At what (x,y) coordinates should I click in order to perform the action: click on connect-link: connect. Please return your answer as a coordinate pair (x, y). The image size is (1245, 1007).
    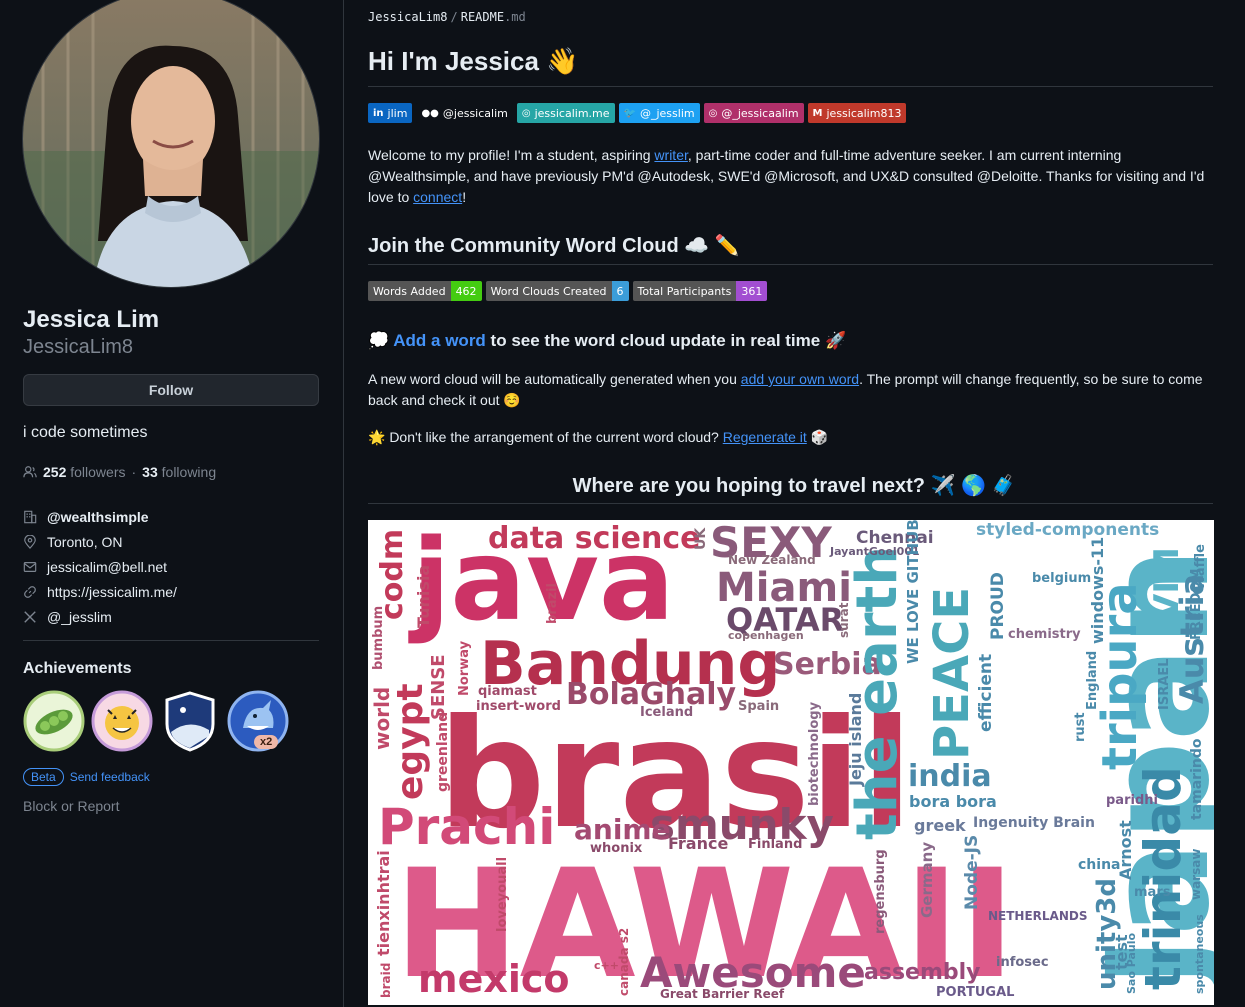
    Looking at the image, I should click on (437, 197).